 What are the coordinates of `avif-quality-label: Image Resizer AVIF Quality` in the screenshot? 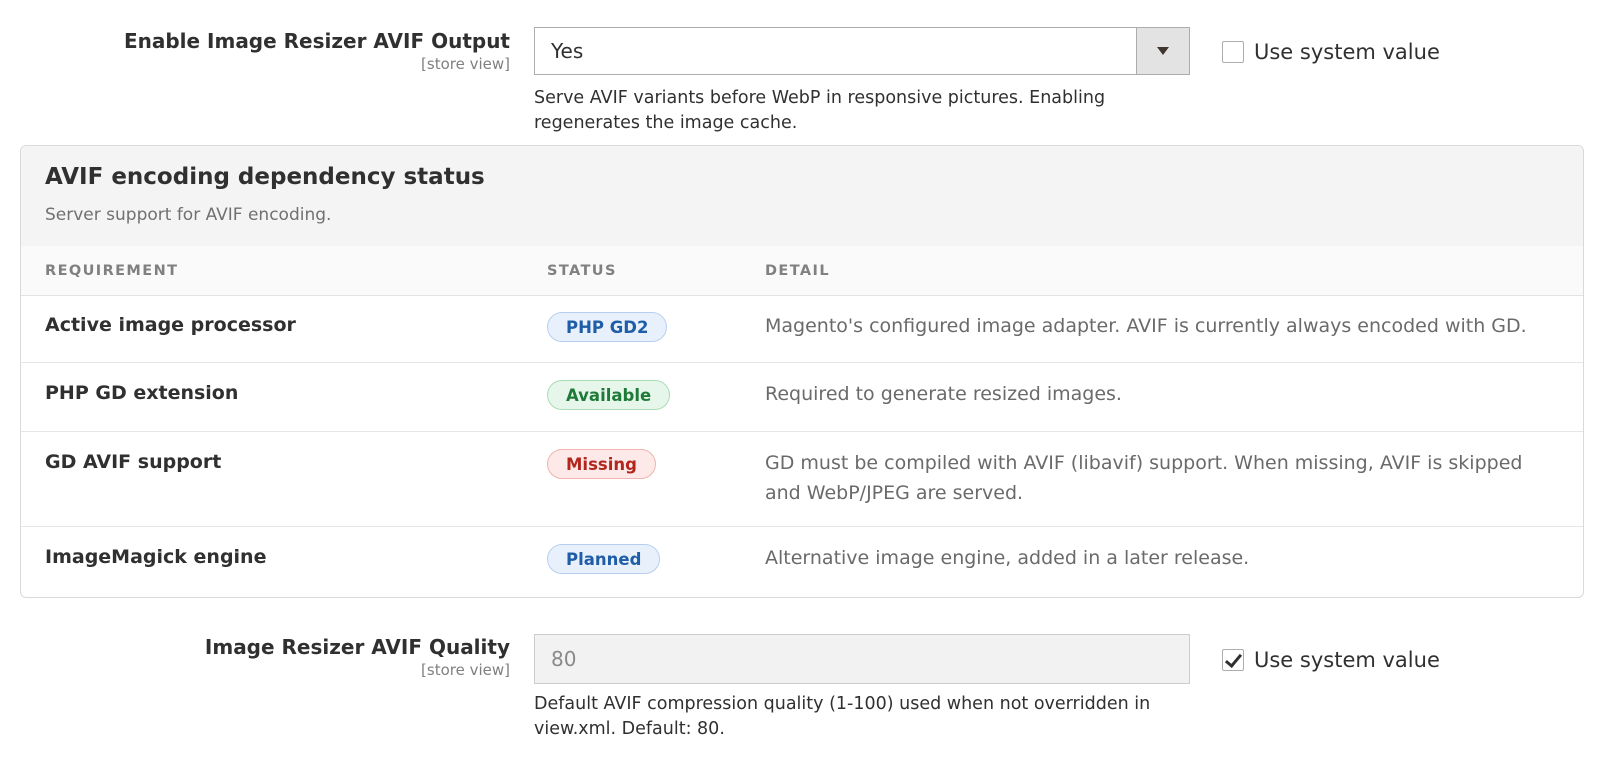 It's located at (357, 647).